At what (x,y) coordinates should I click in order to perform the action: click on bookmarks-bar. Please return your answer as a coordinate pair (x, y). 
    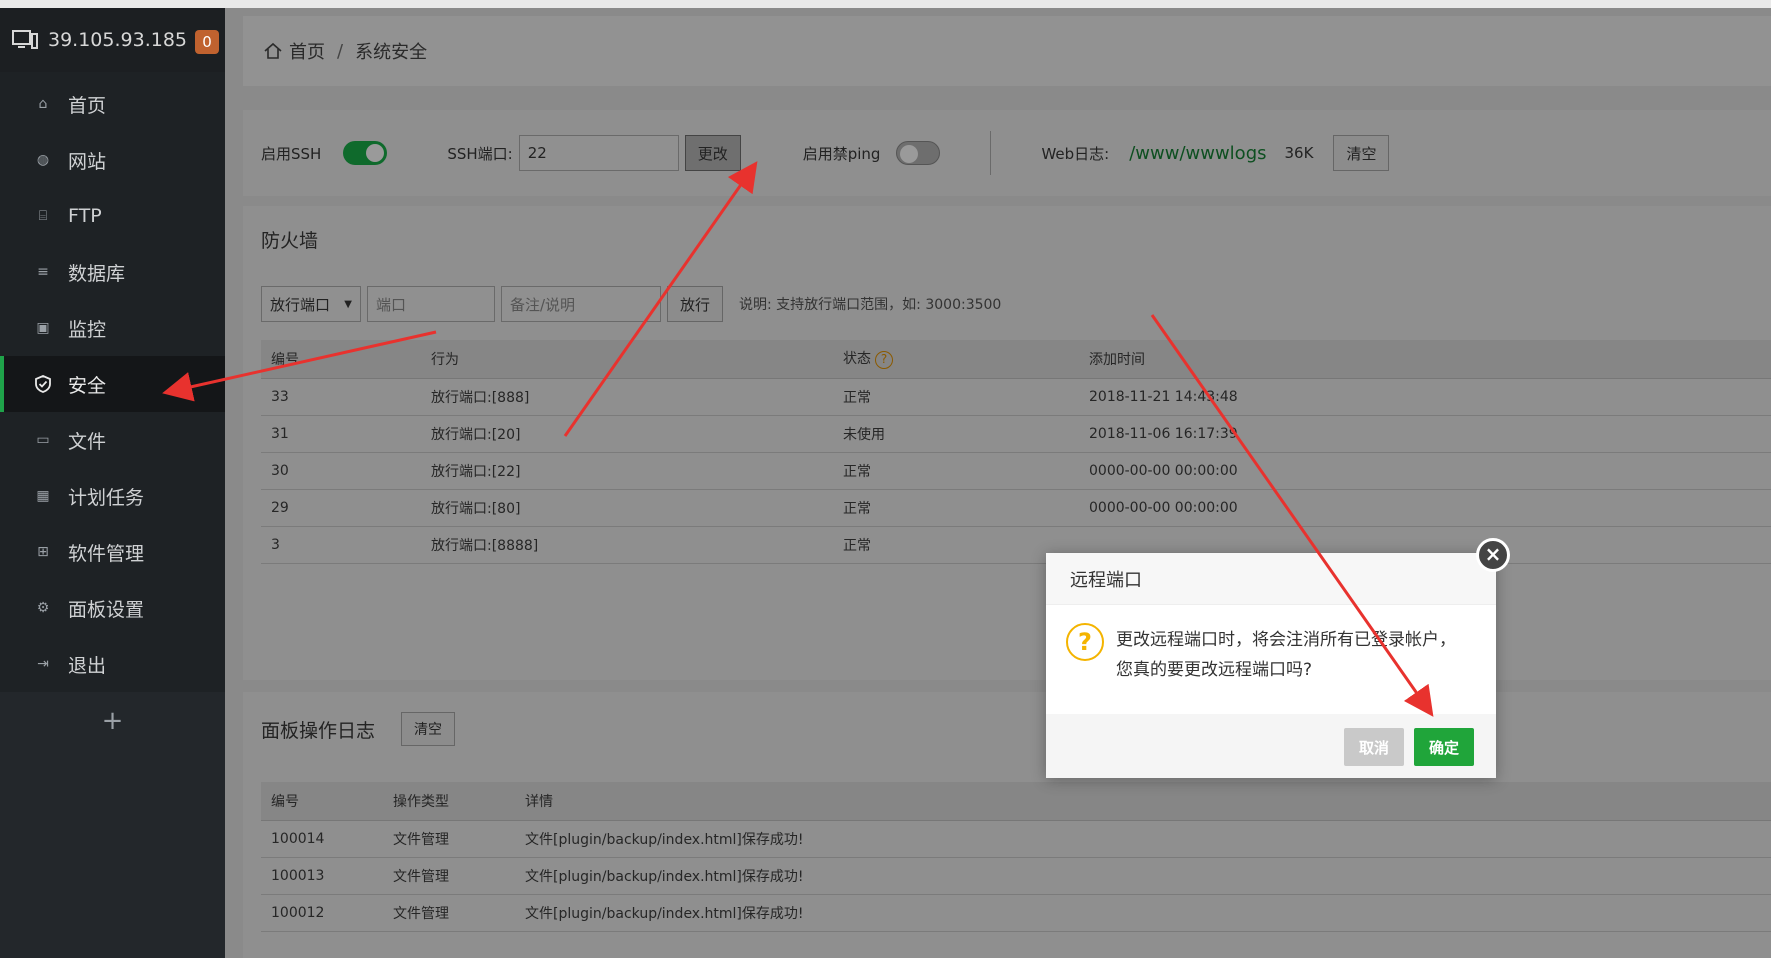
    Looking at the image, I should click on (885, 4).